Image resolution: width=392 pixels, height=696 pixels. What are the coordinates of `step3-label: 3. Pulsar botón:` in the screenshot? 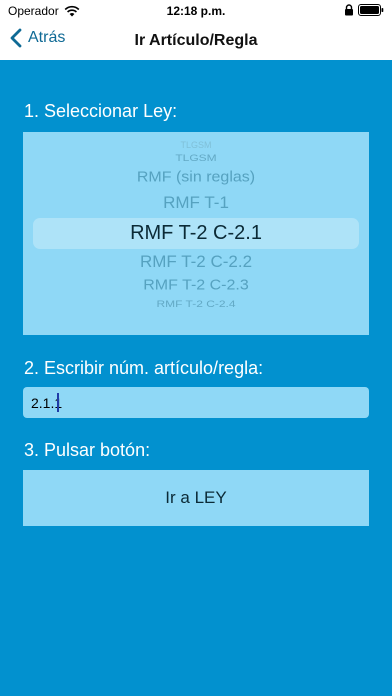 It's located at (87, 450).